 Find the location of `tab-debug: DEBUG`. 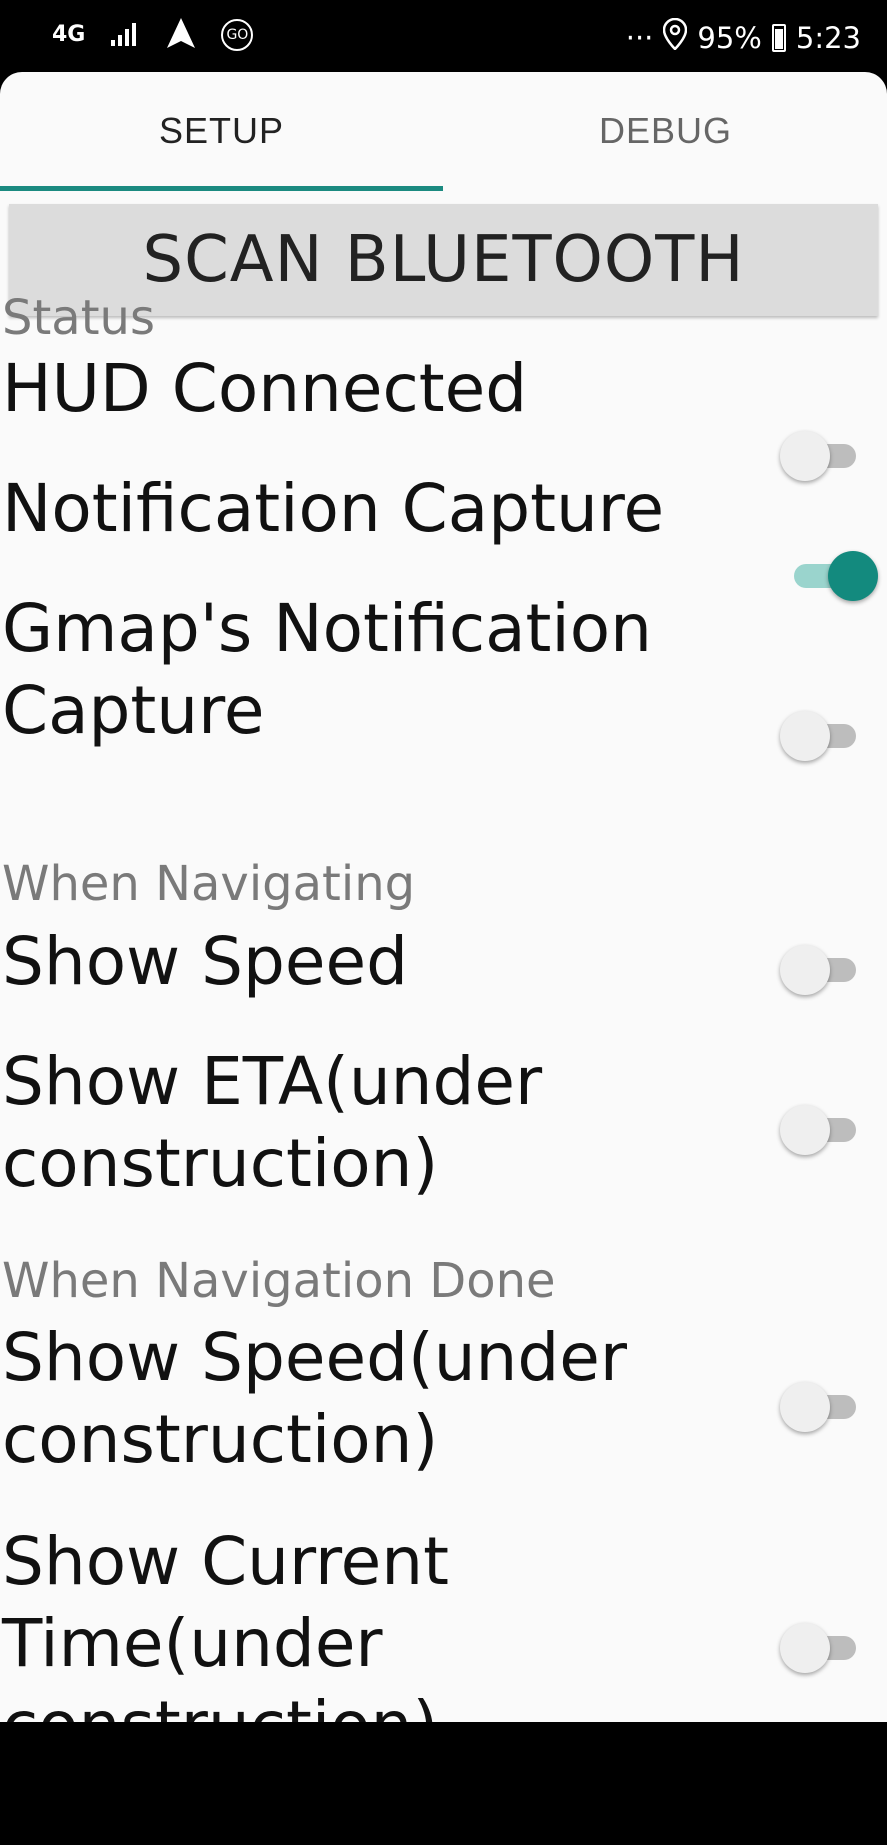

tab-debug: DEBUG is located at coordinates (665, 131).